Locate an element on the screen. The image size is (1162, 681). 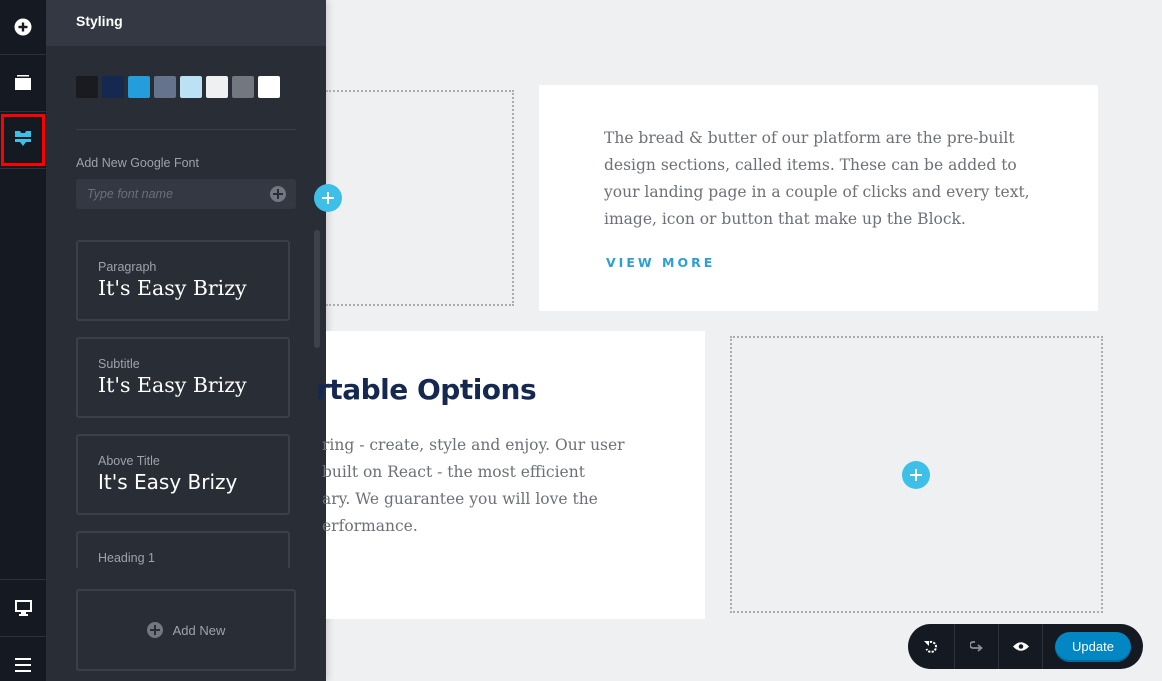
bottom-toolbar: Update is located at coordinates (1025, 646).